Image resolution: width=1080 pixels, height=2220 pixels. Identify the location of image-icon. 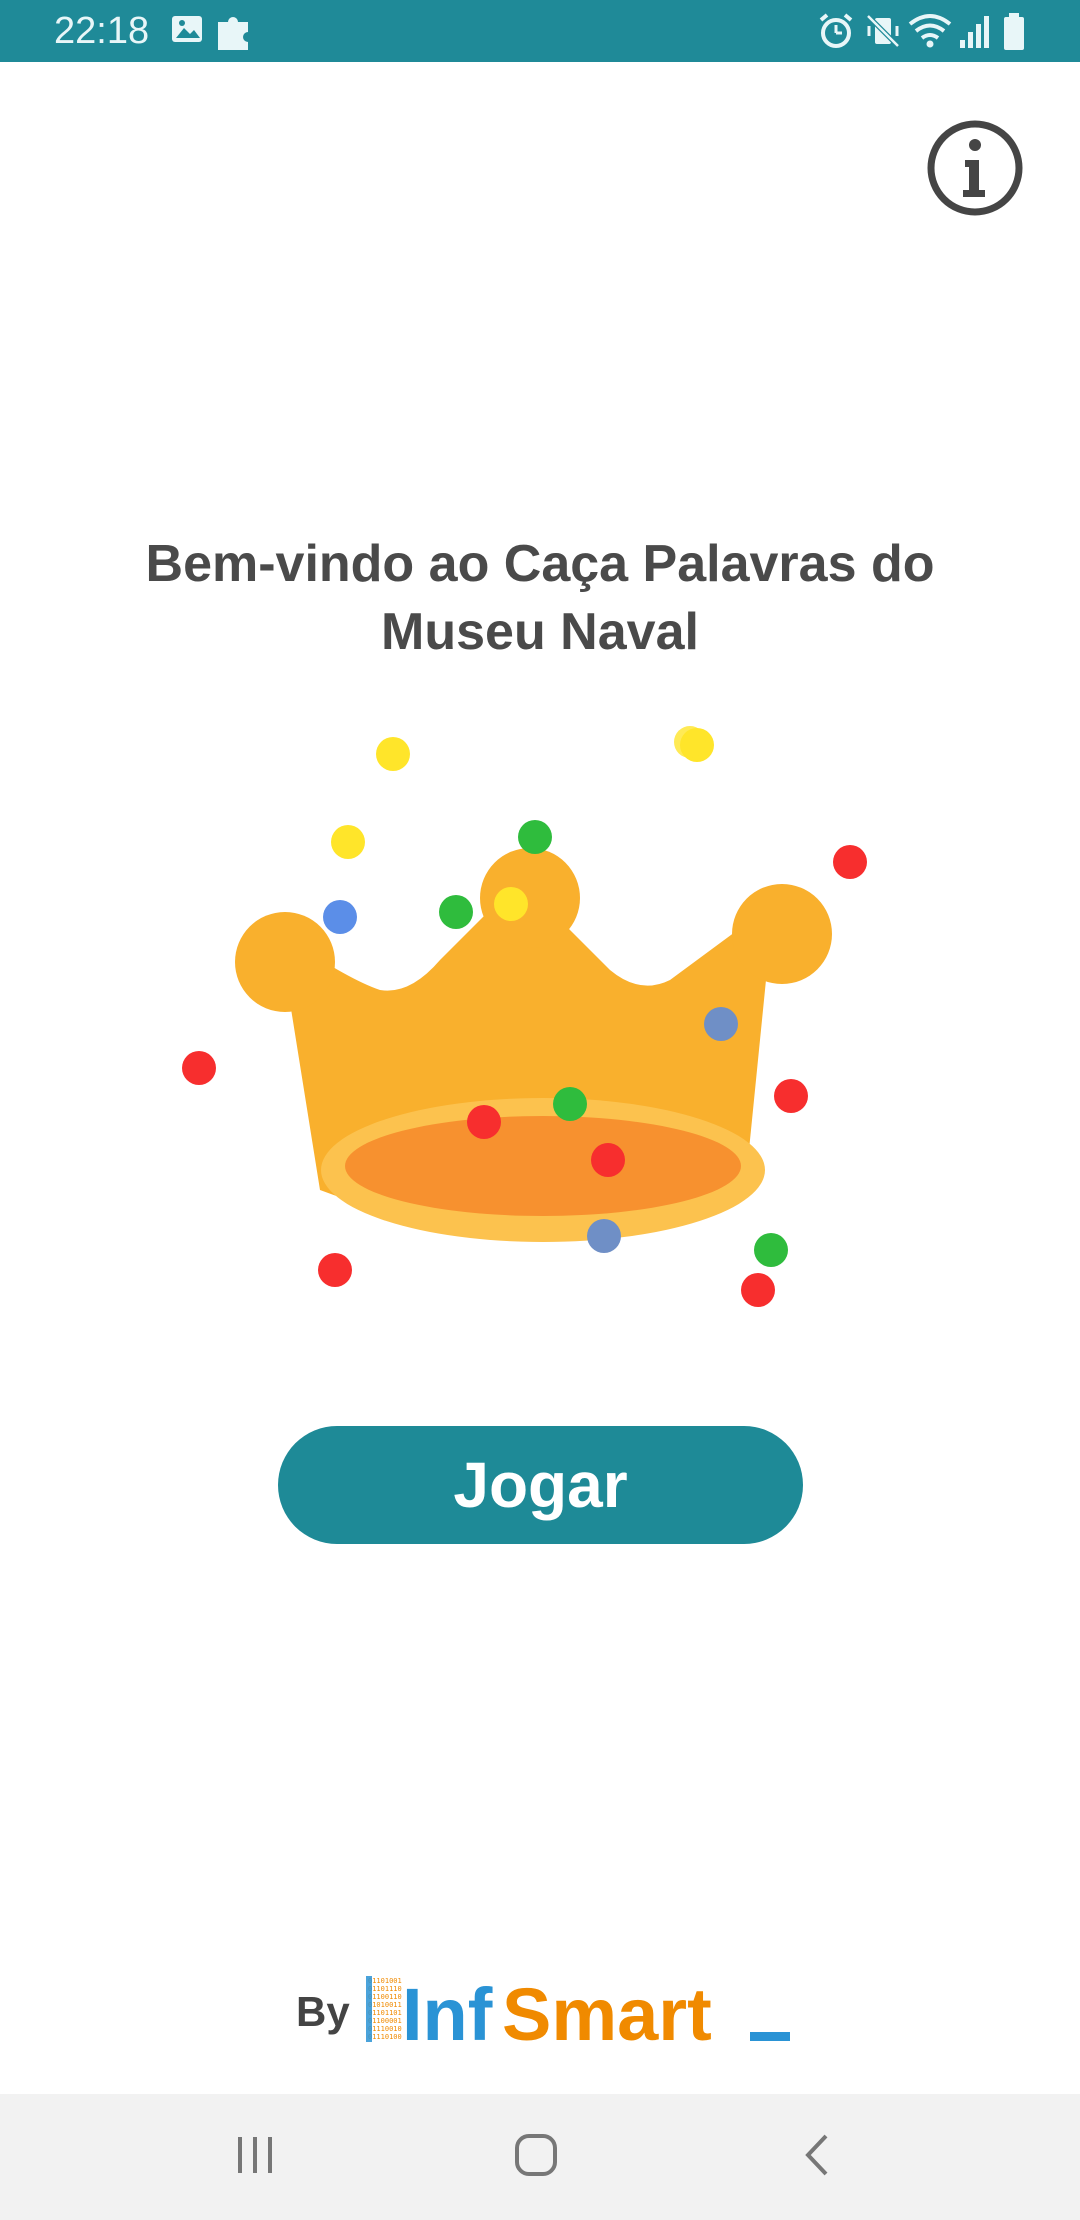
(187, 29).